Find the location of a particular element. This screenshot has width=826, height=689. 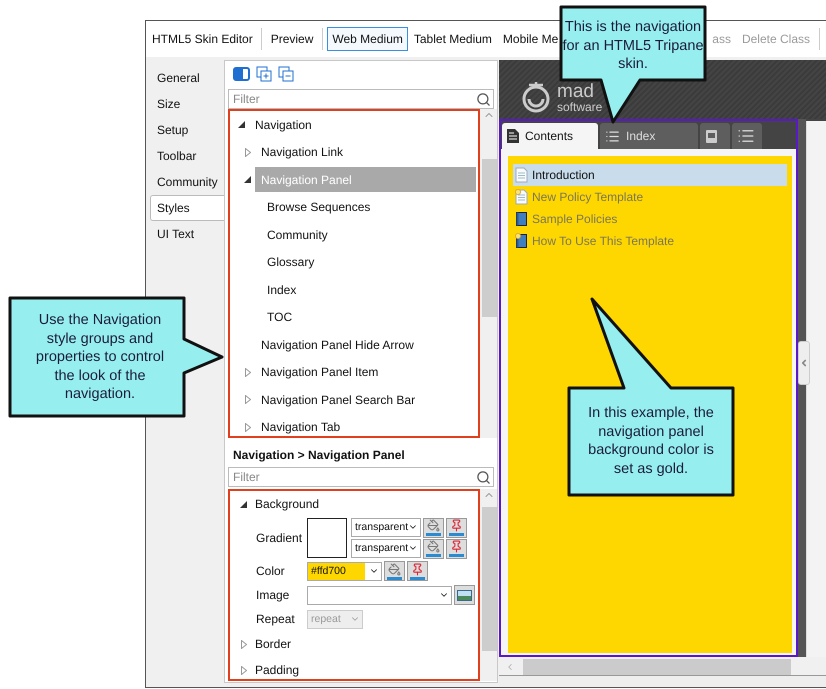

callout-text: This is the navigation for an HTML5 Tripane skin. is located at coordinates (633, 46).